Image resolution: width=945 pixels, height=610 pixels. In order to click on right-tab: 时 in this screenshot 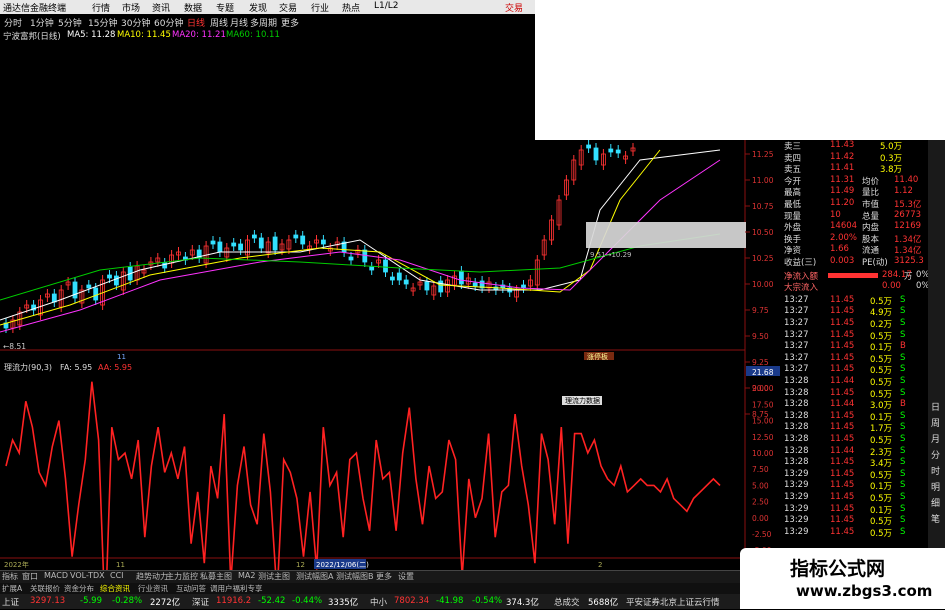, I will do `click(935, 470)`.